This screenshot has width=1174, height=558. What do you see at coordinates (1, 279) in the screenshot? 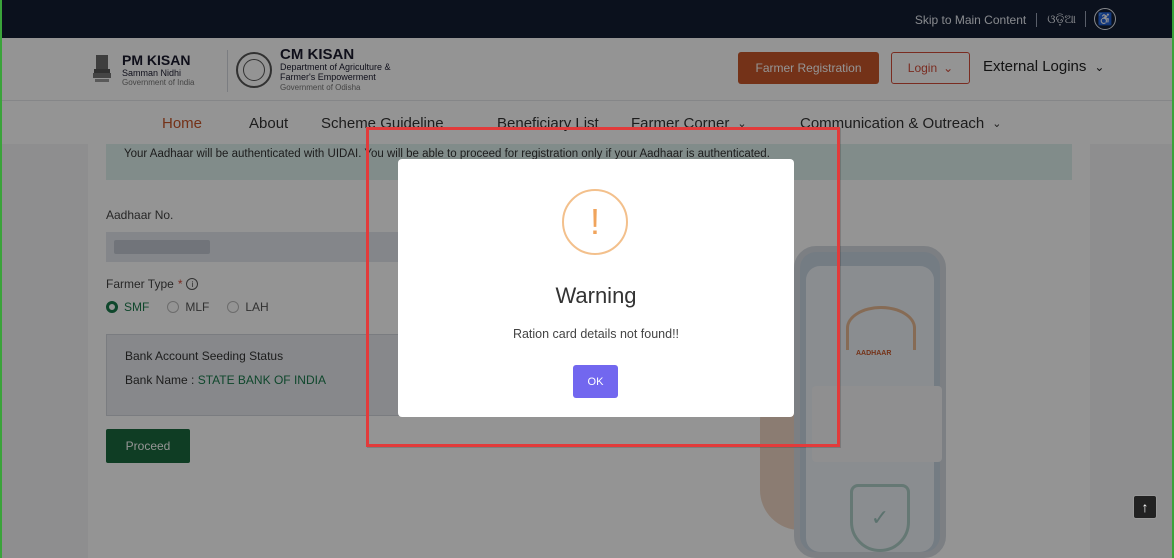
I see `window-edge` at bounding box center [1, 279].